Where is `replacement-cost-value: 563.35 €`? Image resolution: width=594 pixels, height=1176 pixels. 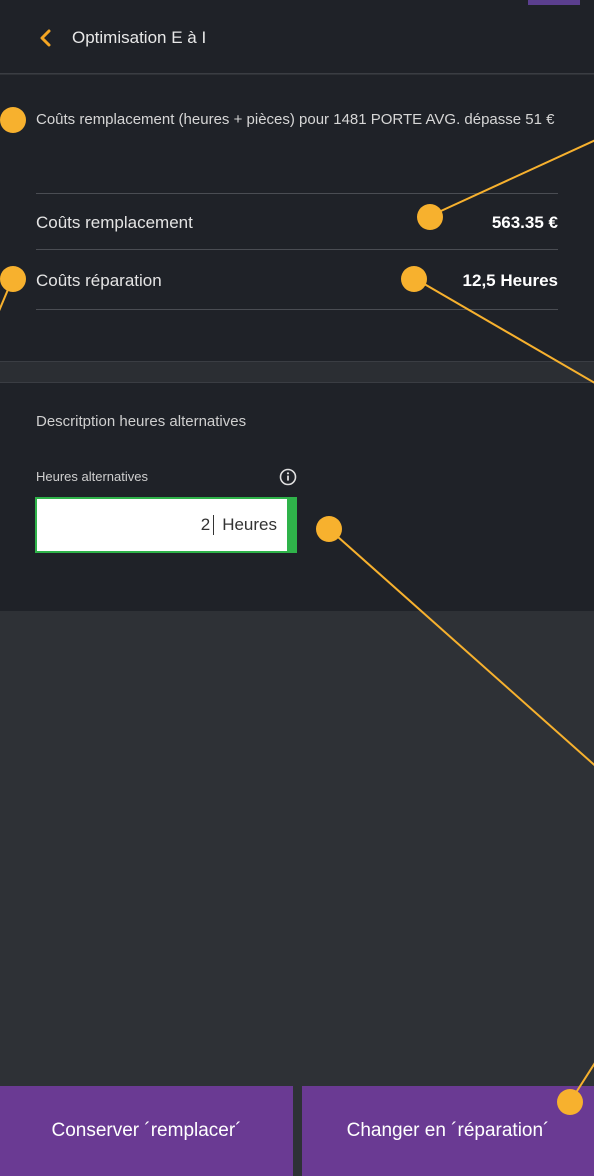 replacement-cost-value: 563.35 € is located at coordinates (524, 222).